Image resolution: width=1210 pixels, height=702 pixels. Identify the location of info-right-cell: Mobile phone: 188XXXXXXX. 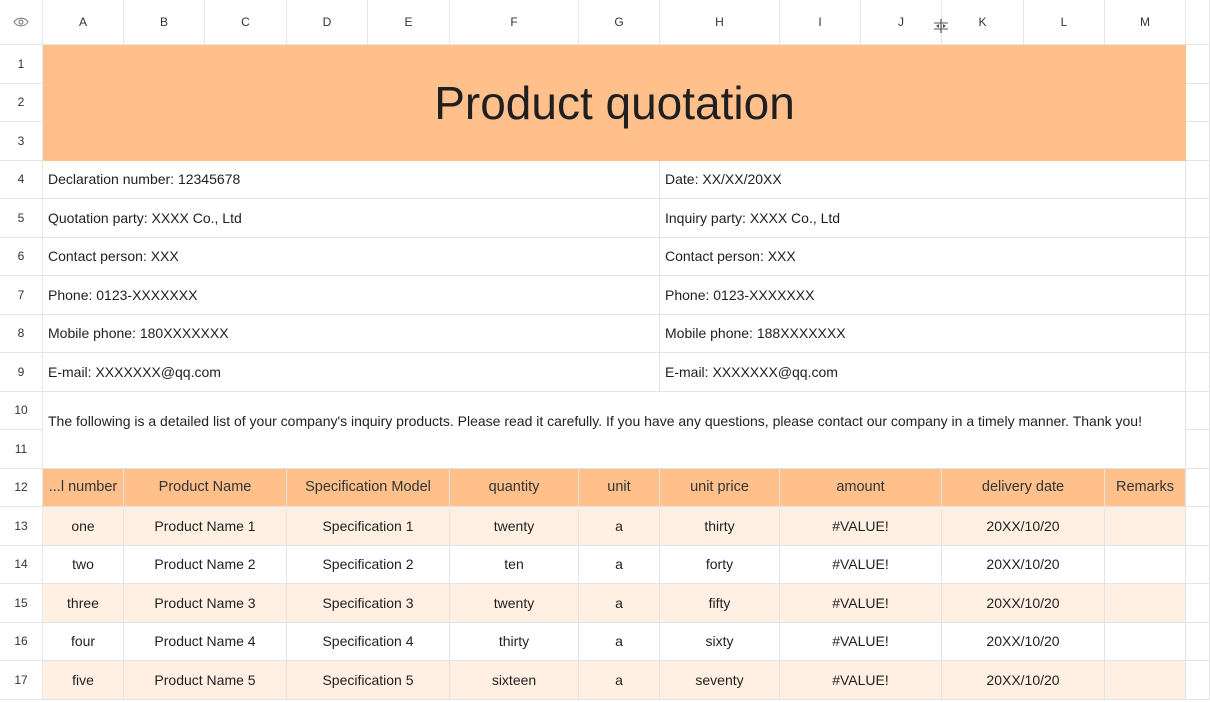
(923, 333).